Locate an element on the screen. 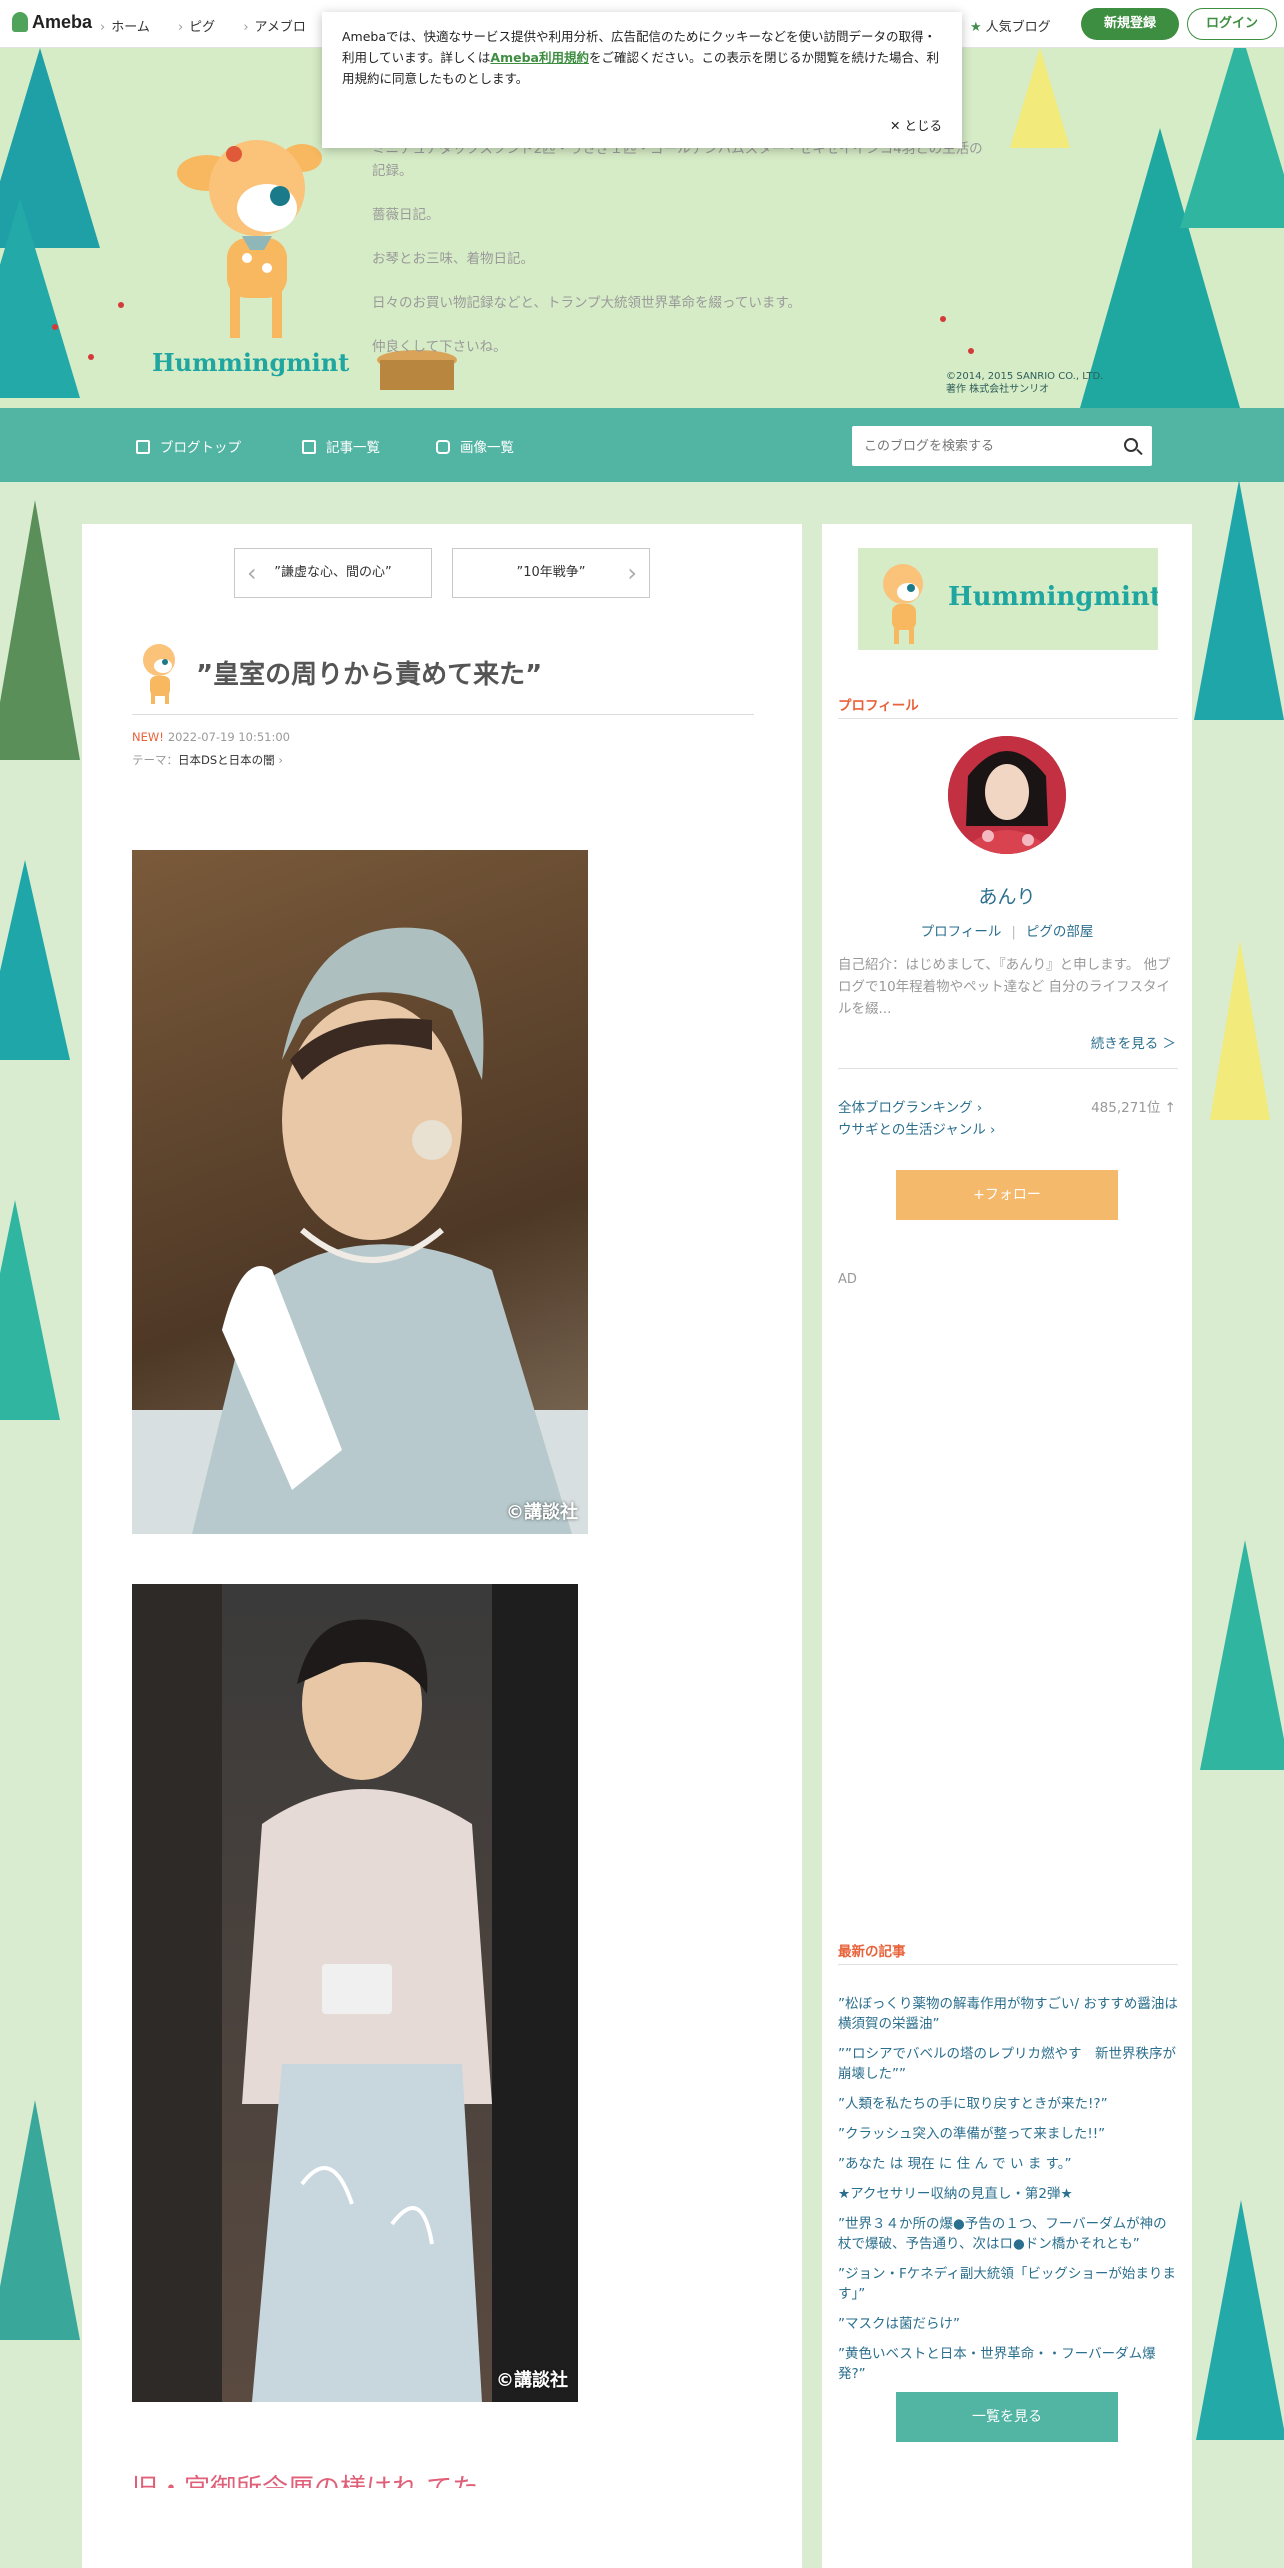  follow-button: +フォロー is located at coordinates (1007, 1195).